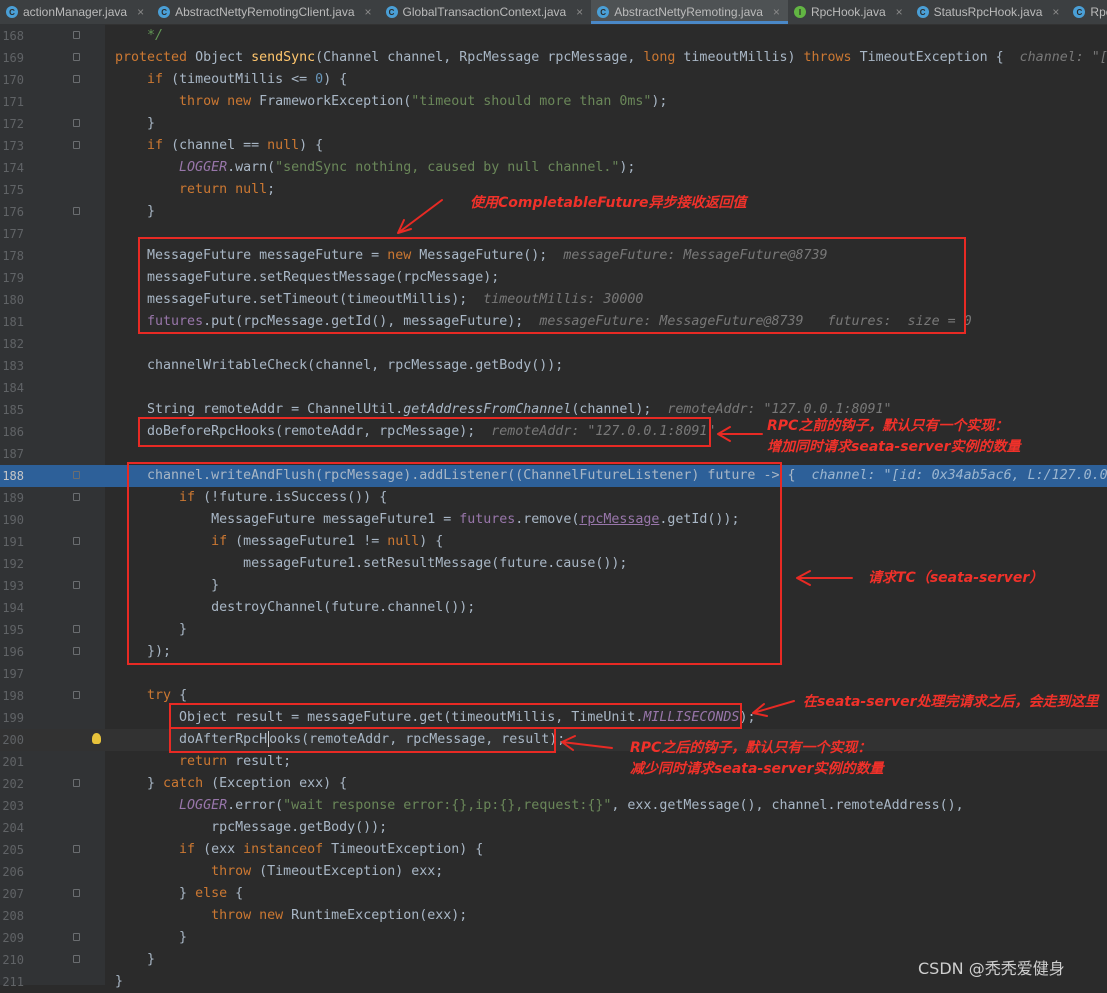 The width and height of the screenshot is (1107, 993). Describe the element at coordinates (12, 322) in the screenshot. I see `line-number: 181` at that location.